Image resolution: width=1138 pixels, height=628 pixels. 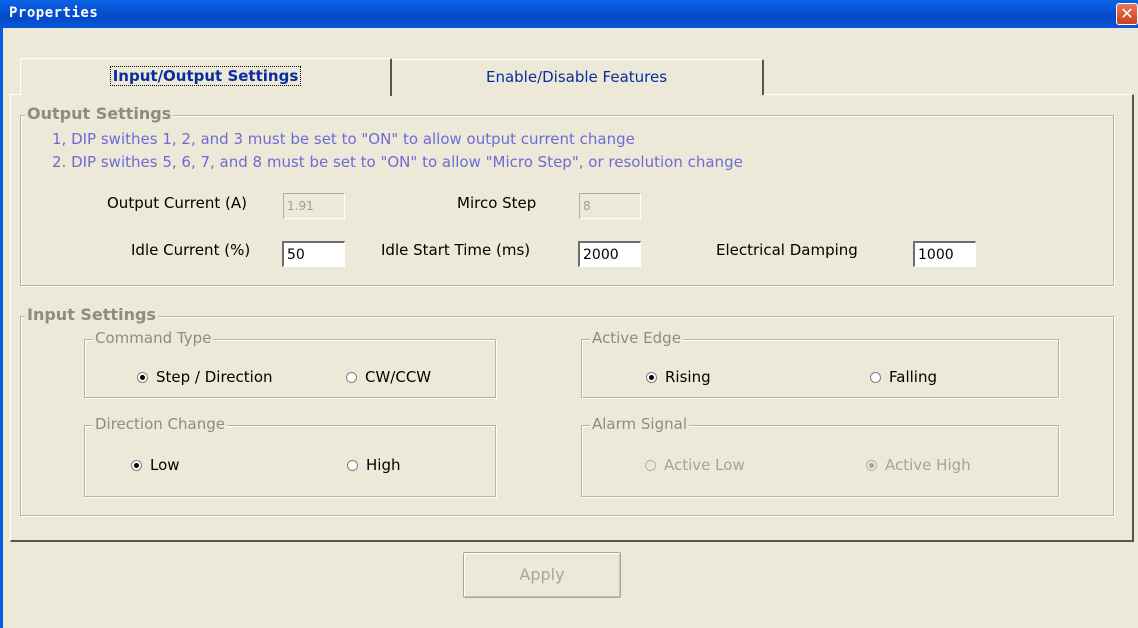 I want to click on output-current-field: 1.91, so click(x=314, y=206).